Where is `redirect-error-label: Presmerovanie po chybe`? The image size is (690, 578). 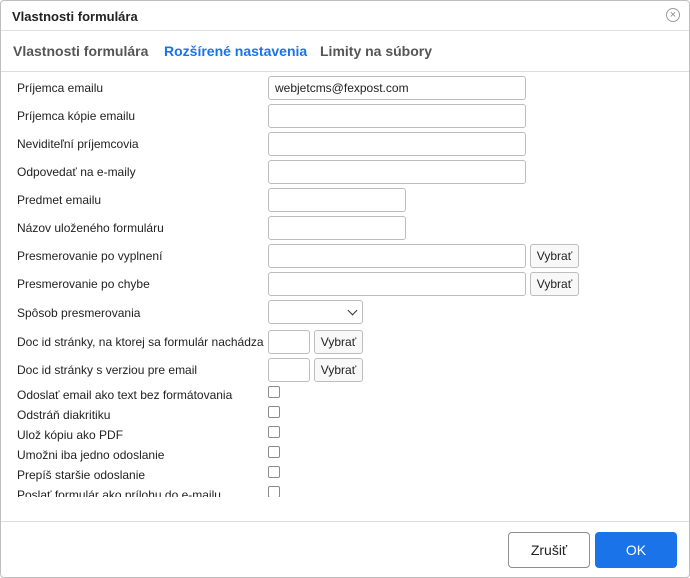
redirect-error-label: Presmerovanie po chybe is located at coordinates (83, 284).